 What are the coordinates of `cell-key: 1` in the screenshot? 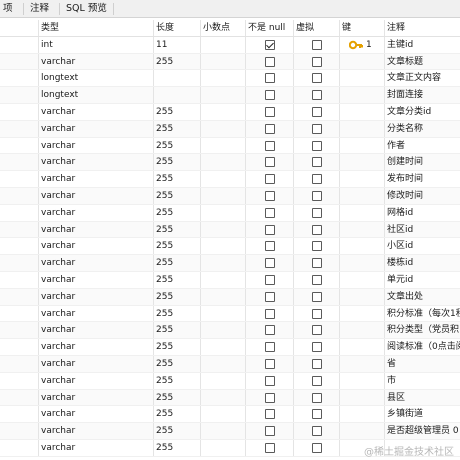 It's located at (361, 44).